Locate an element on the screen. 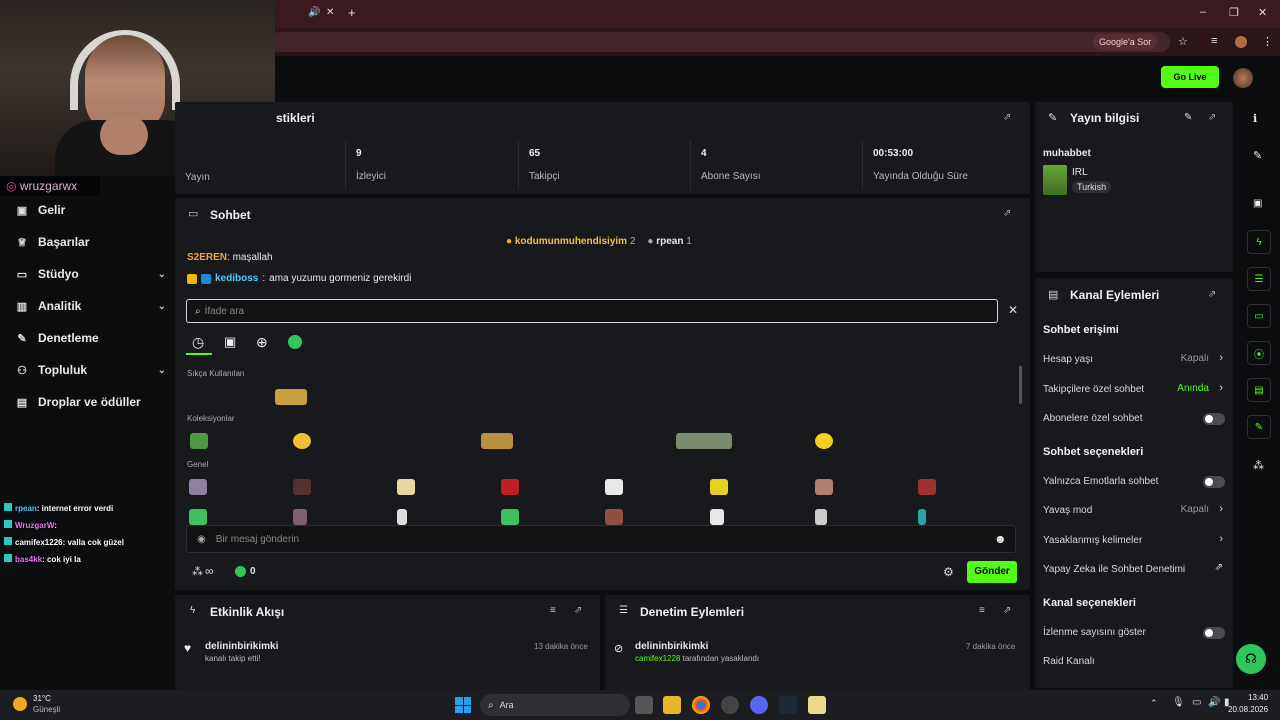  clock-date: 20.08.2026 is located at coordinates (1248, 709).